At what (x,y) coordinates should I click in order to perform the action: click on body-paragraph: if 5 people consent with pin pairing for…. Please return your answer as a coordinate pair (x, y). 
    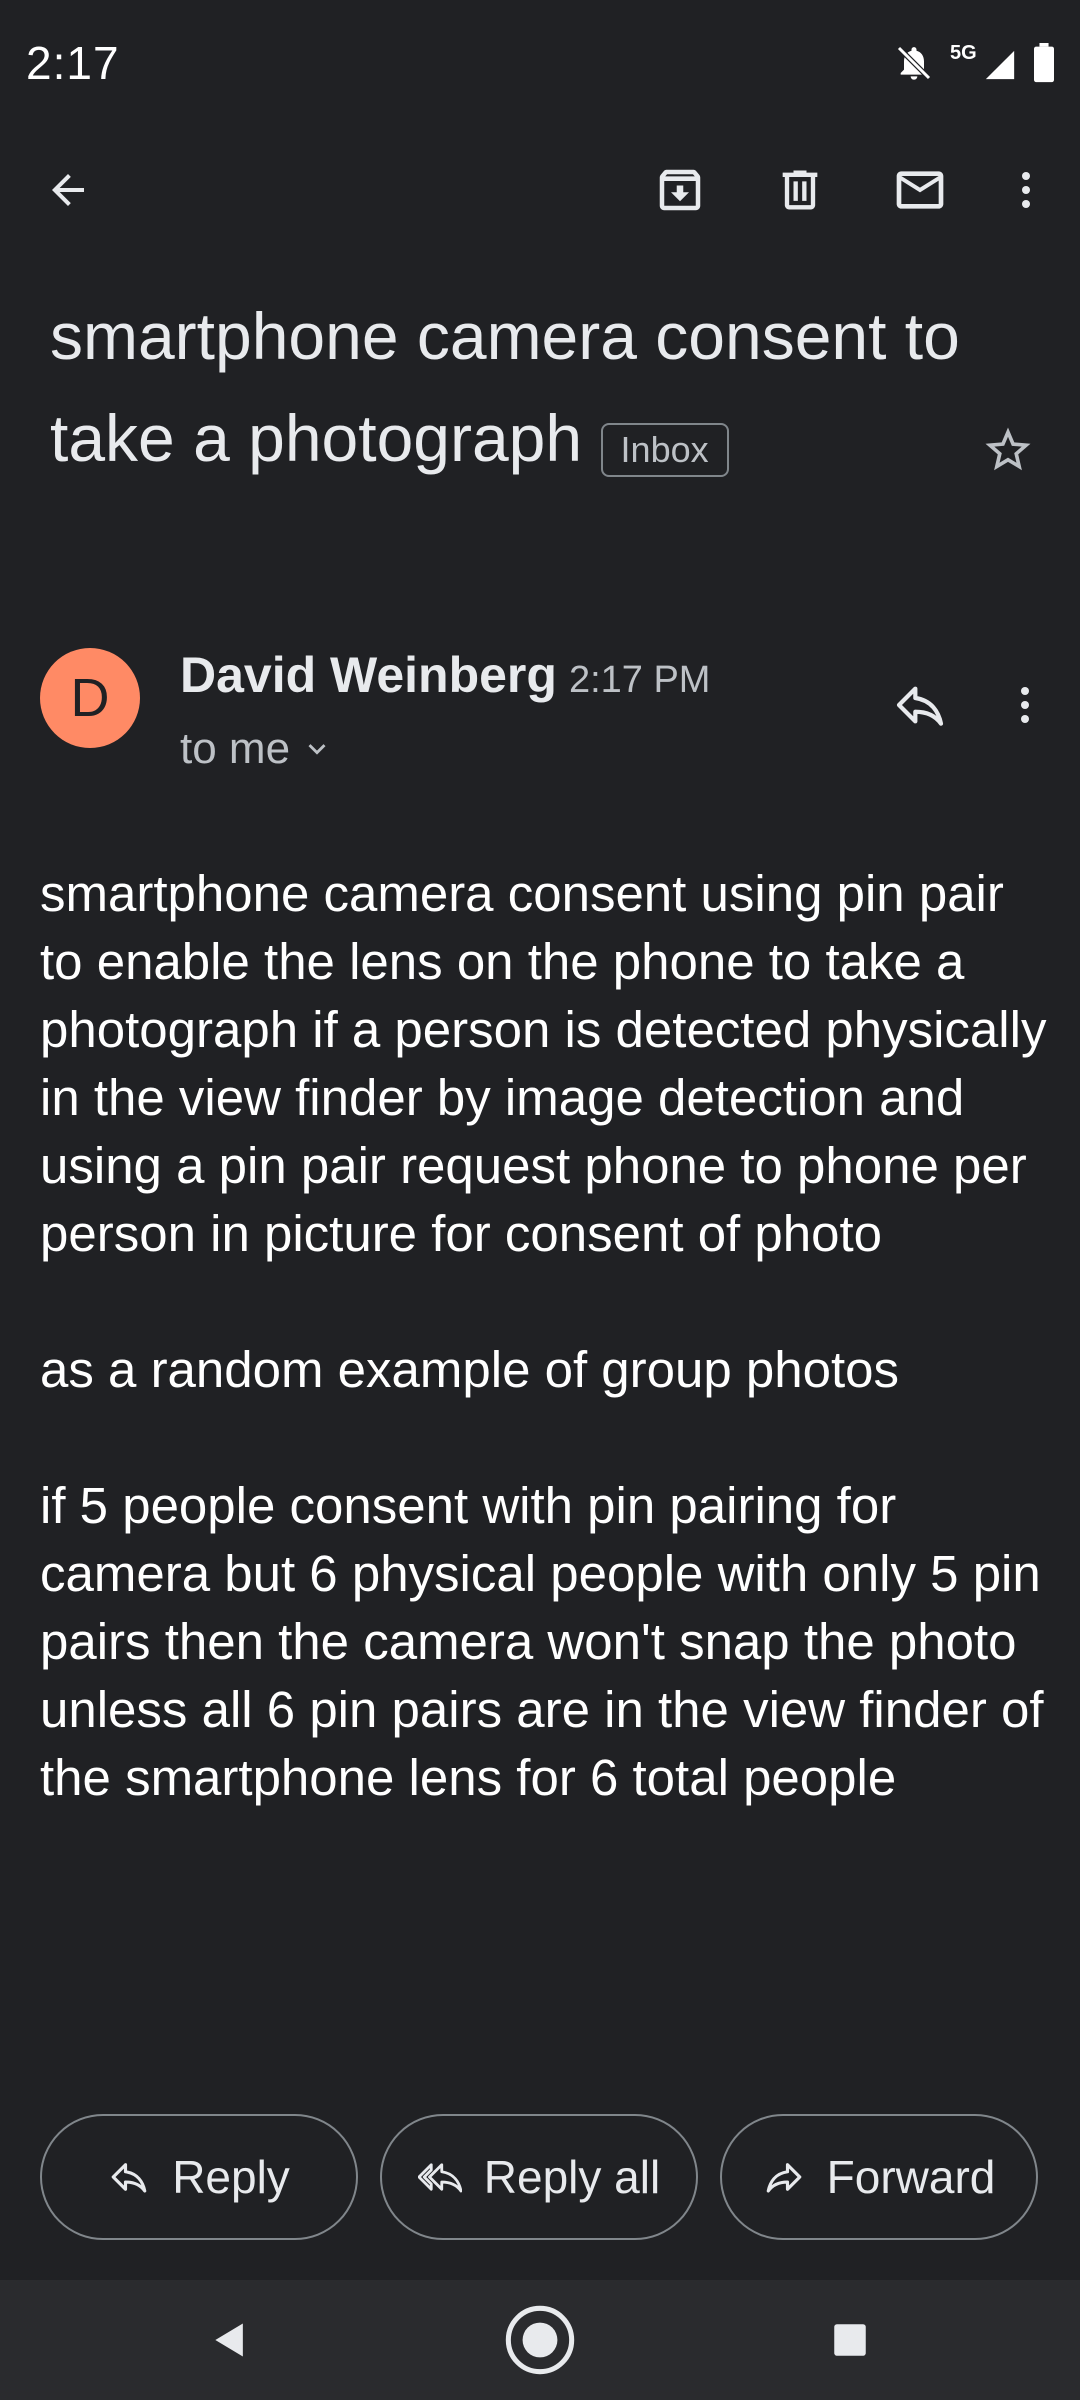
    Looking at the image, I should click on (542, 1641).